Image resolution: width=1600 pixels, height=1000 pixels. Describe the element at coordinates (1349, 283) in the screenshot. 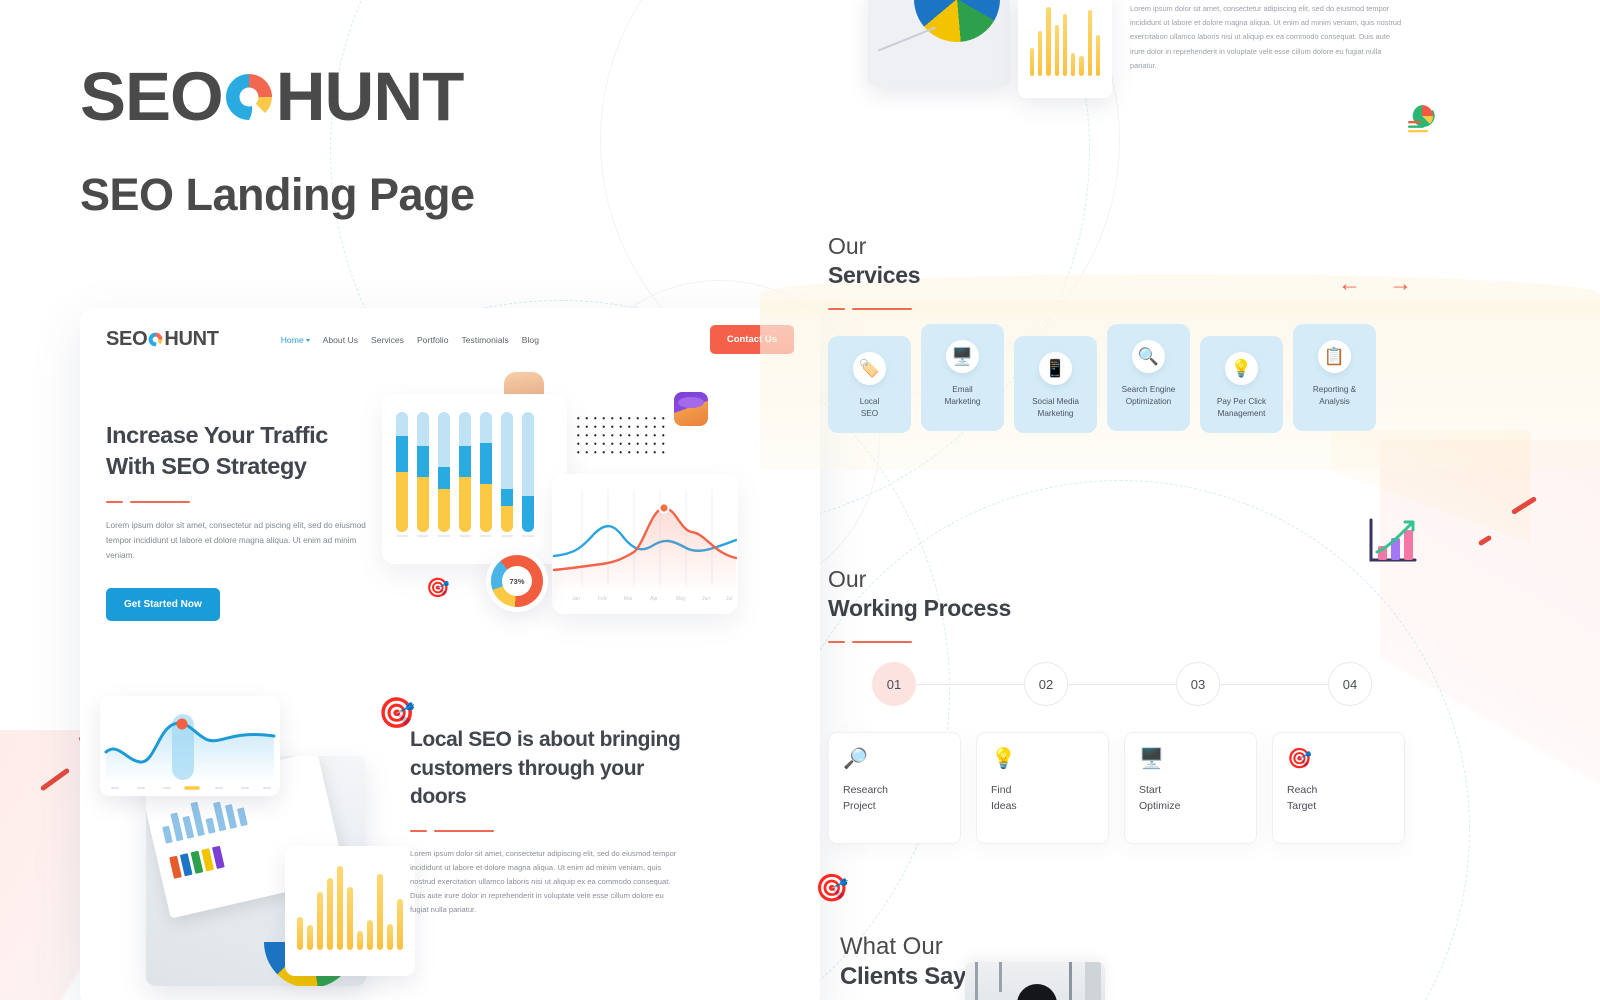

I see `carousel-prev-arrow-icon: ←` at that location.